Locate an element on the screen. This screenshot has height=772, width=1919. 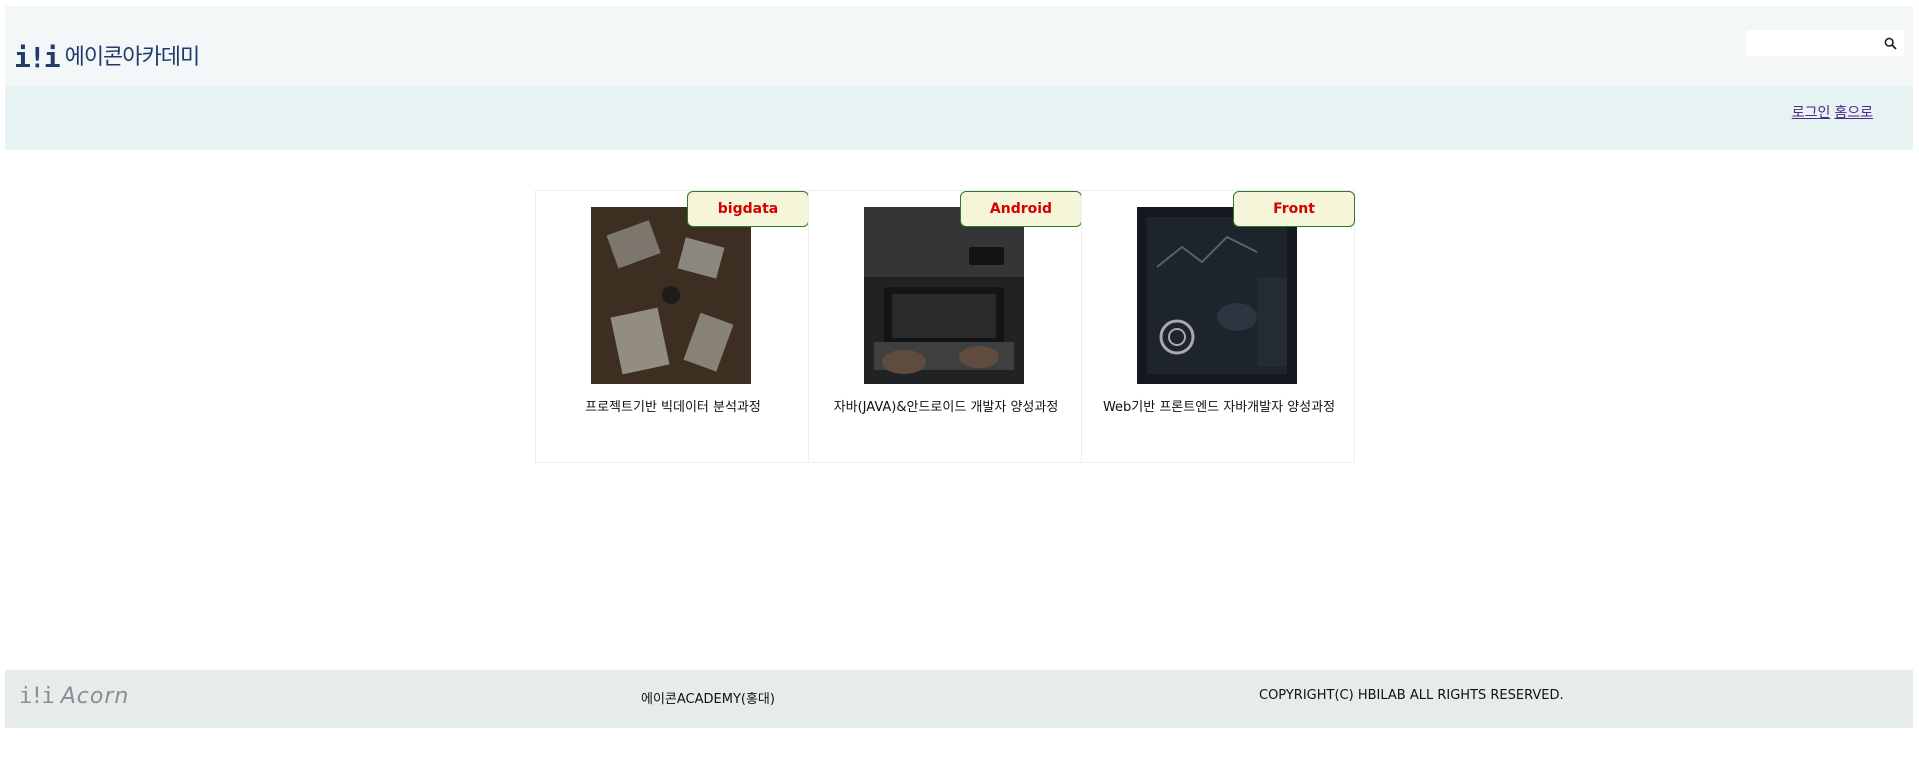
footer-copyright: COPYRIGHT(C) HBILAB ALL RIGHTS RESERVED. is located at coordinates (1411, 695).